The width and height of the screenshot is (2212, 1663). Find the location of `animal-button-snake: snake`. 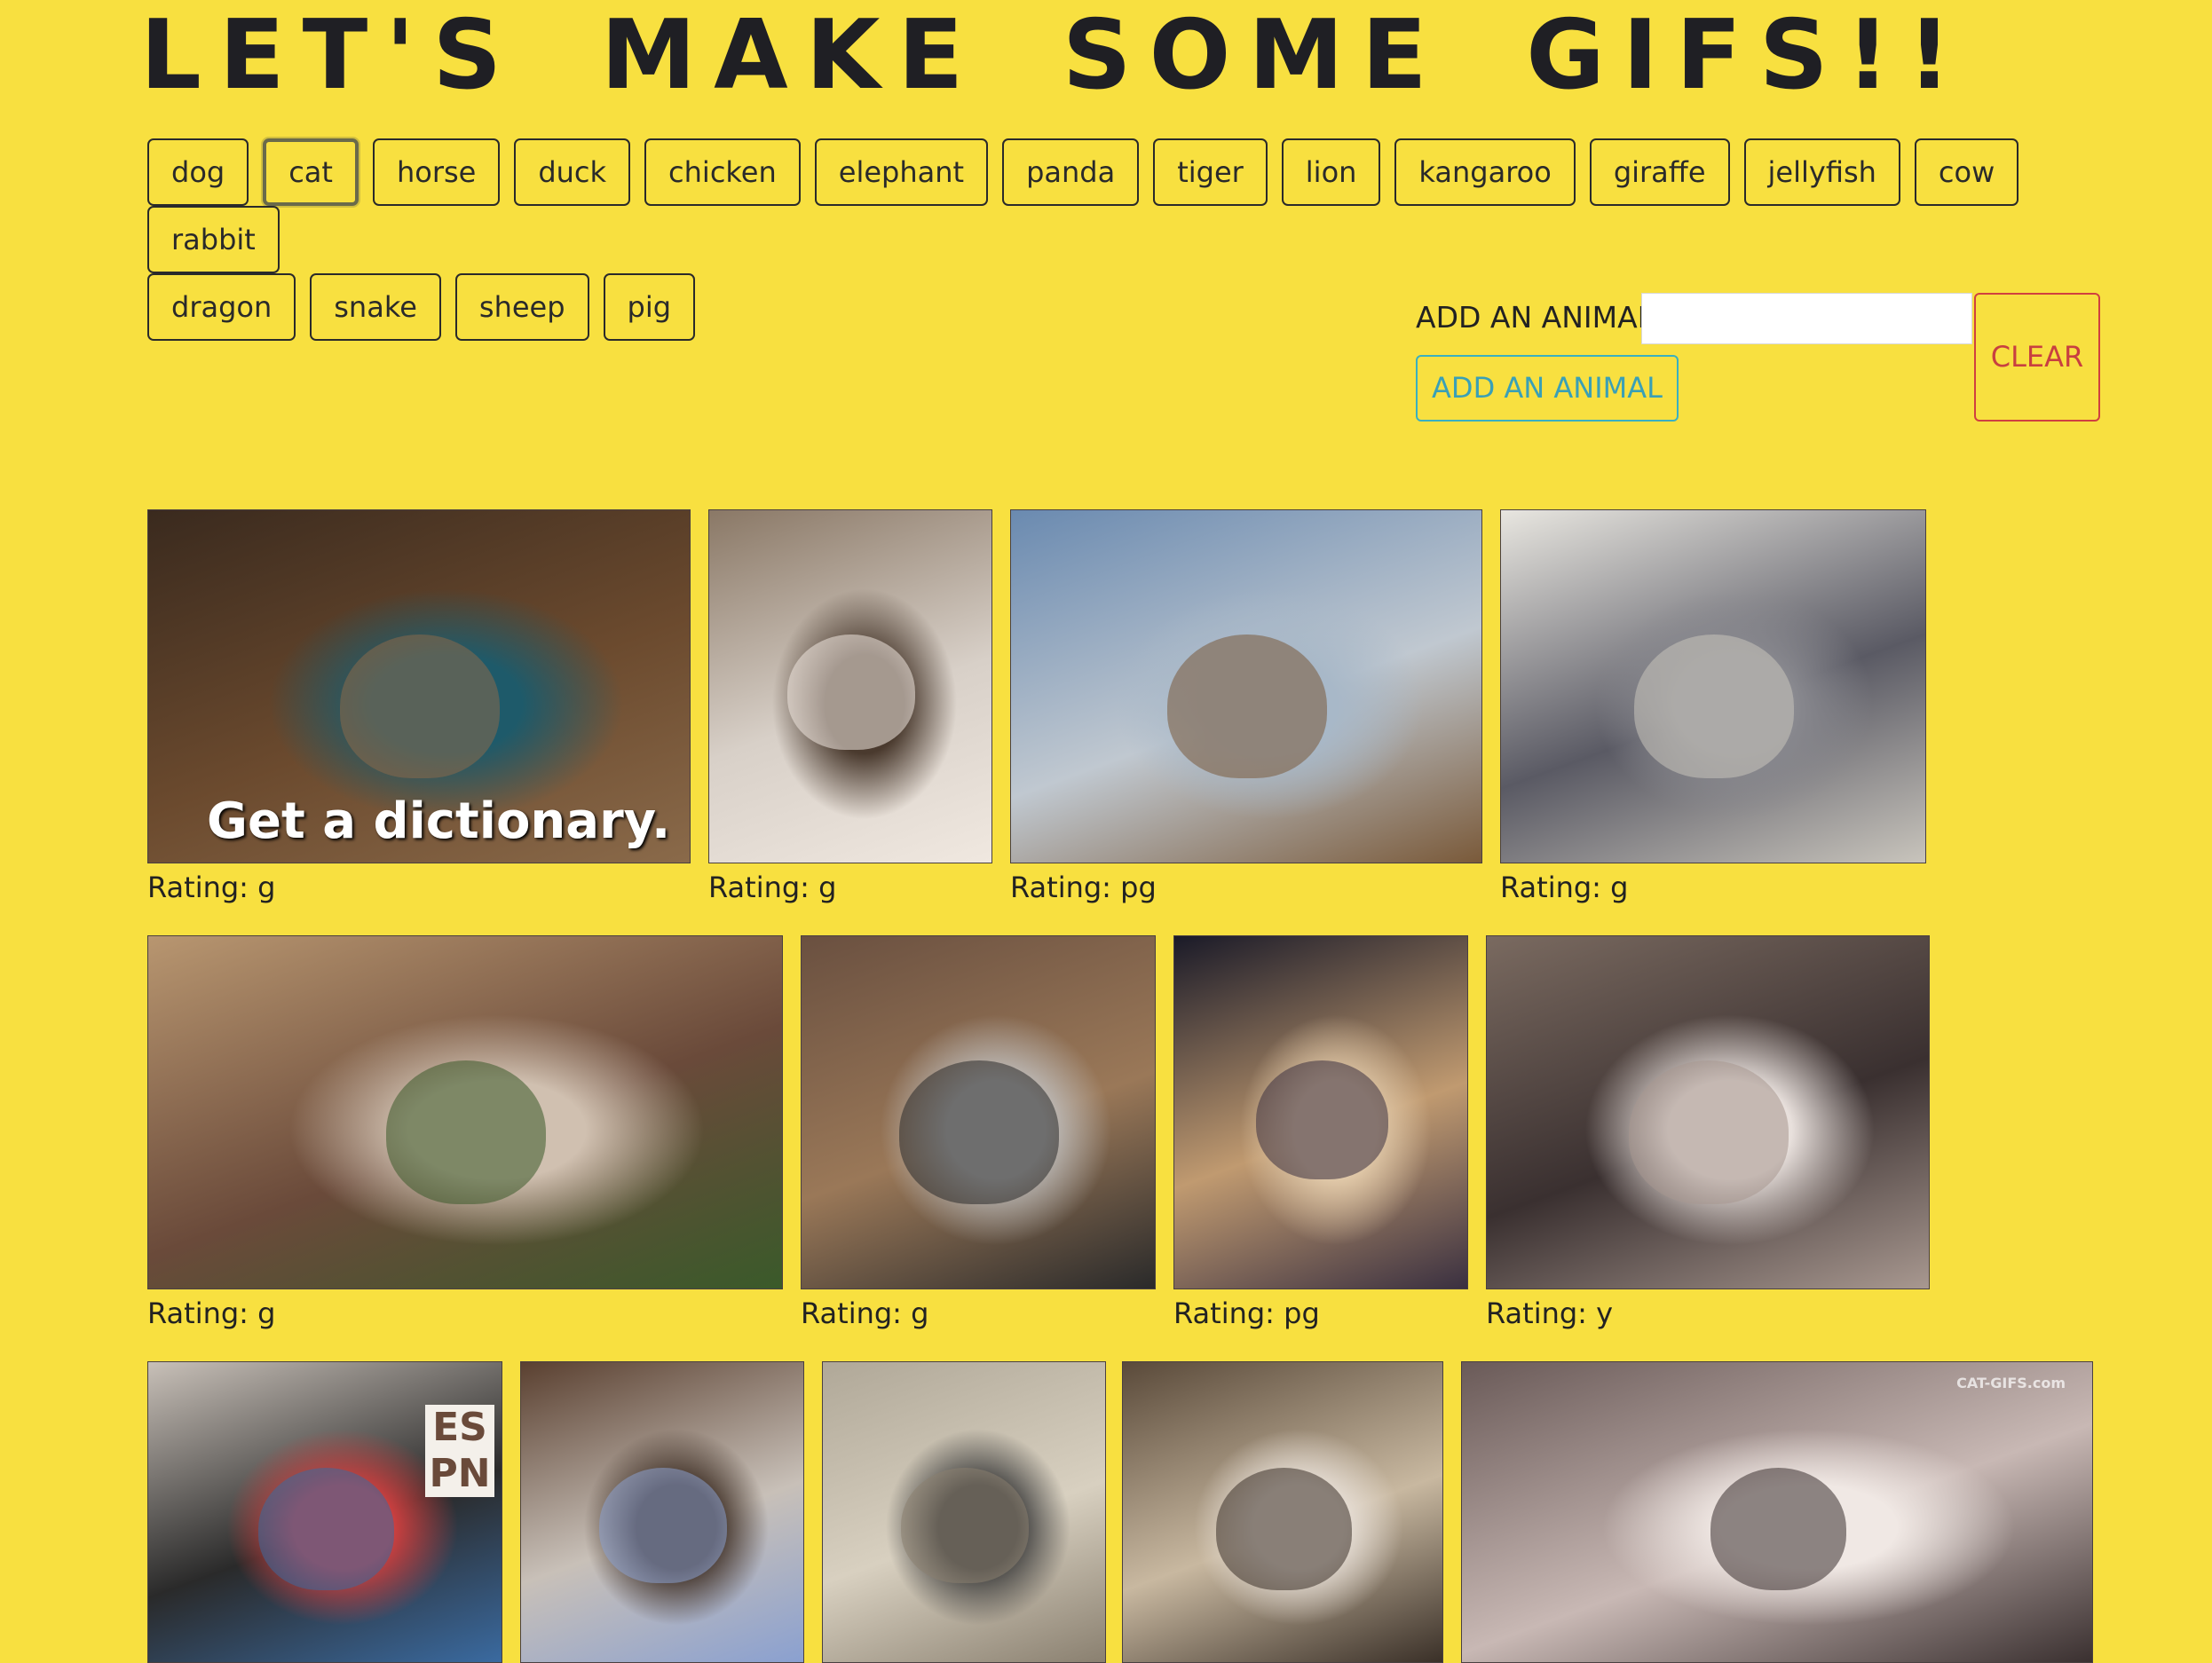

animal-button-snake: snake is located at coordinates (375, 307).